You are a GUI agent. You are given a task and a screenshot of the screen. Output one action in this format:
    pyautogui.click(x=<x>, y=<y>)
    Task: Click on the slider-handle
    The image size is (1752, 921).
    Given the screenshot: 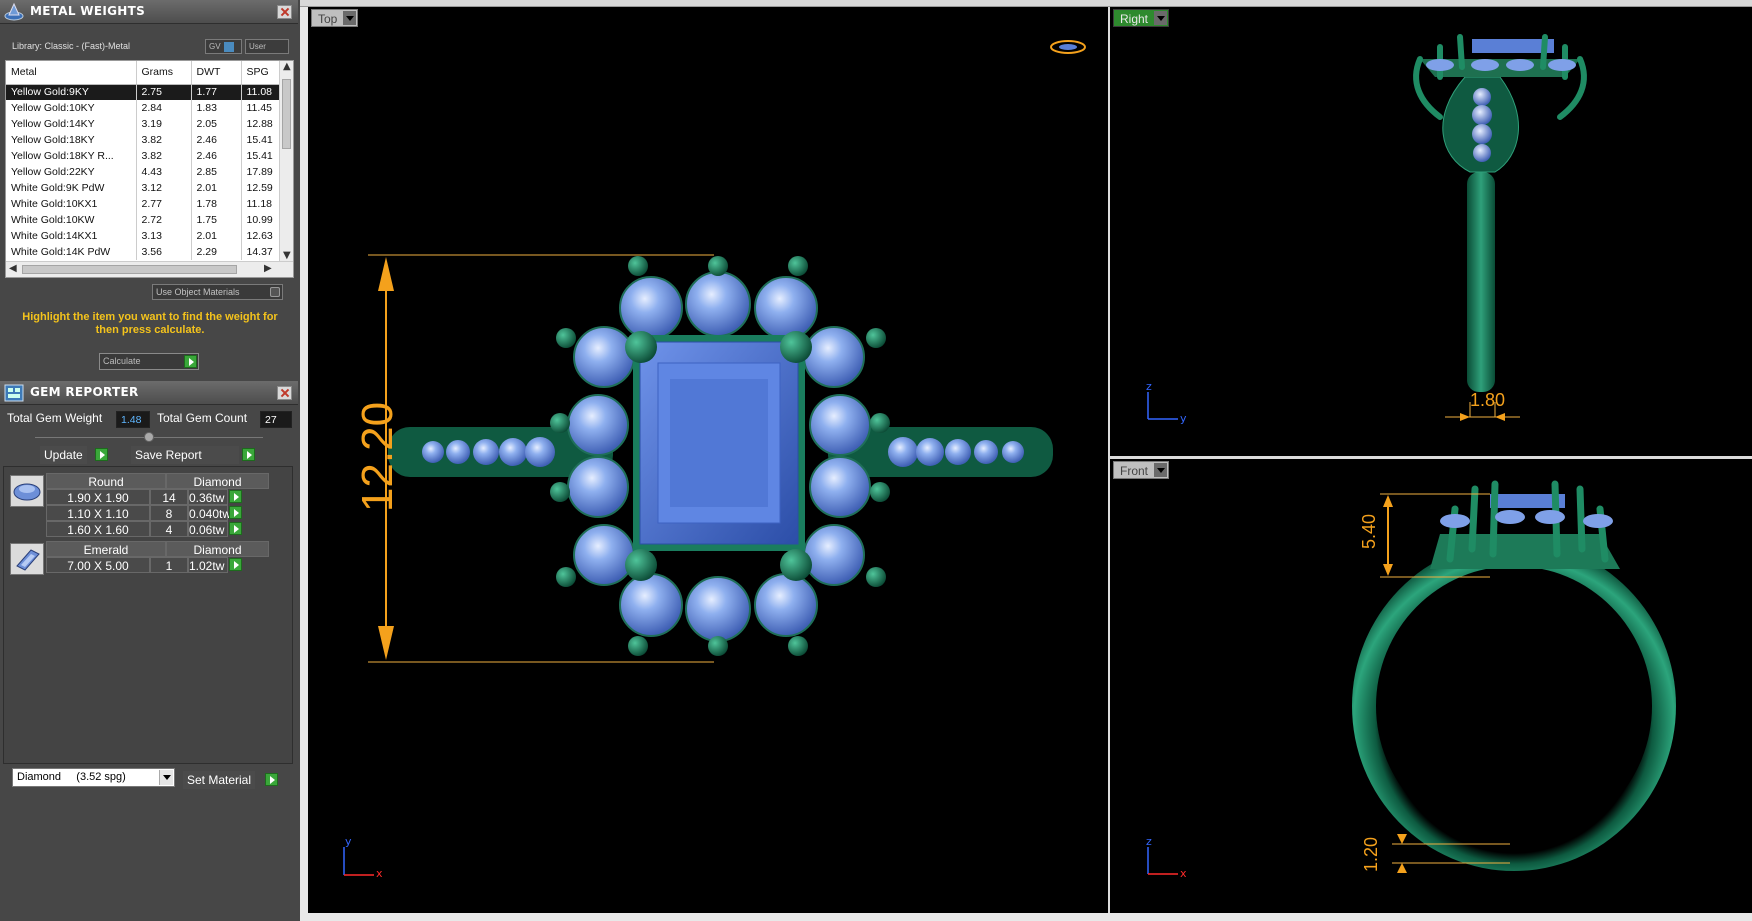 What is the action you would take?
    pyautogui.click(x=149, y=437)
    